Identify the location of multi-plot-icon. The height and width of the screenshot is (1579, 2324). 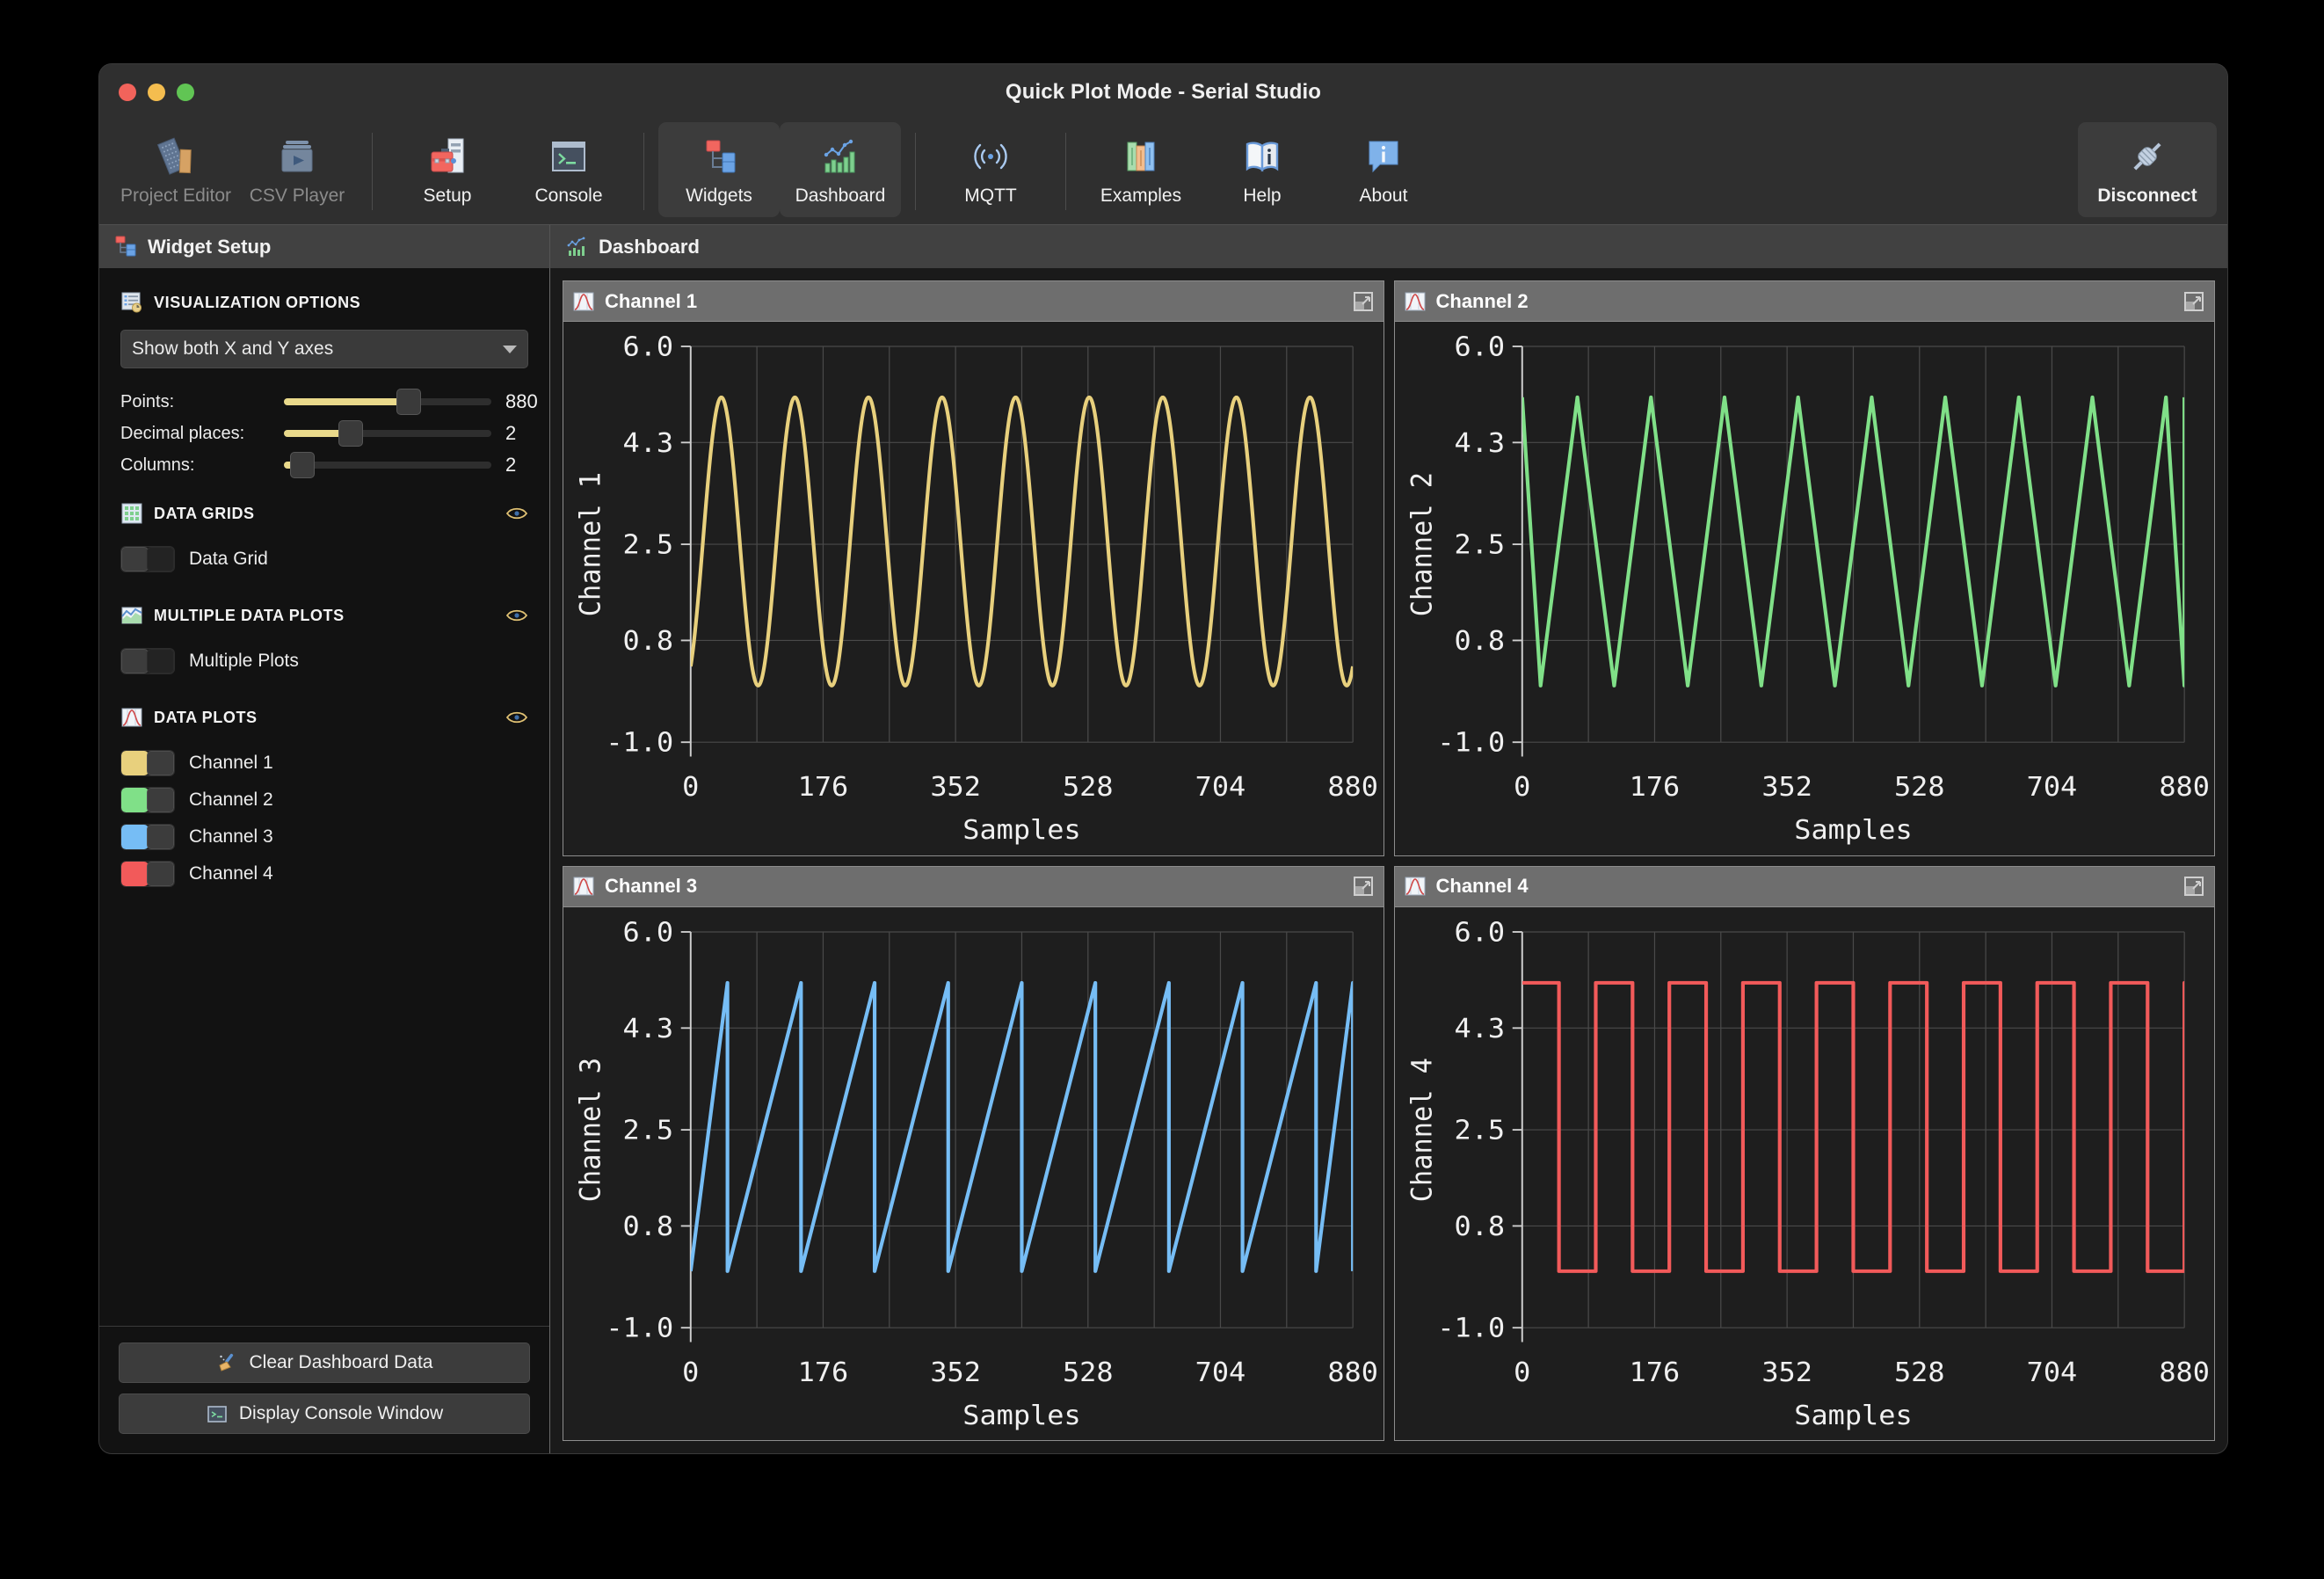
(131, 616).